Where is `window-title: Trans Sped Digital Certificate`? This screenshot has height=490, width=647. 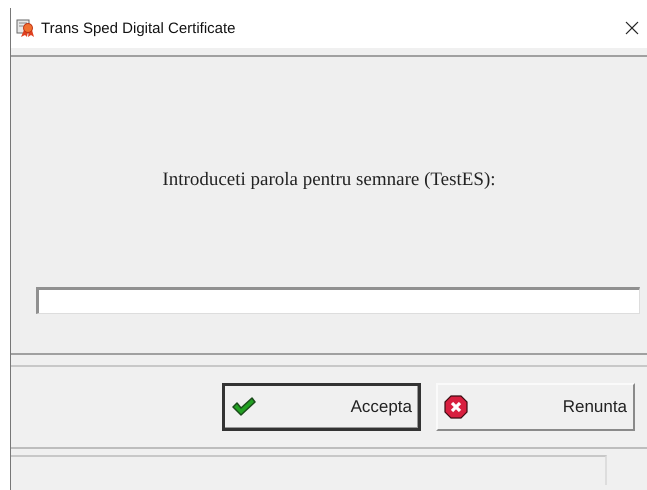 window-title: Trans Sped Digital Certificate is located at coordinates (139, 28).